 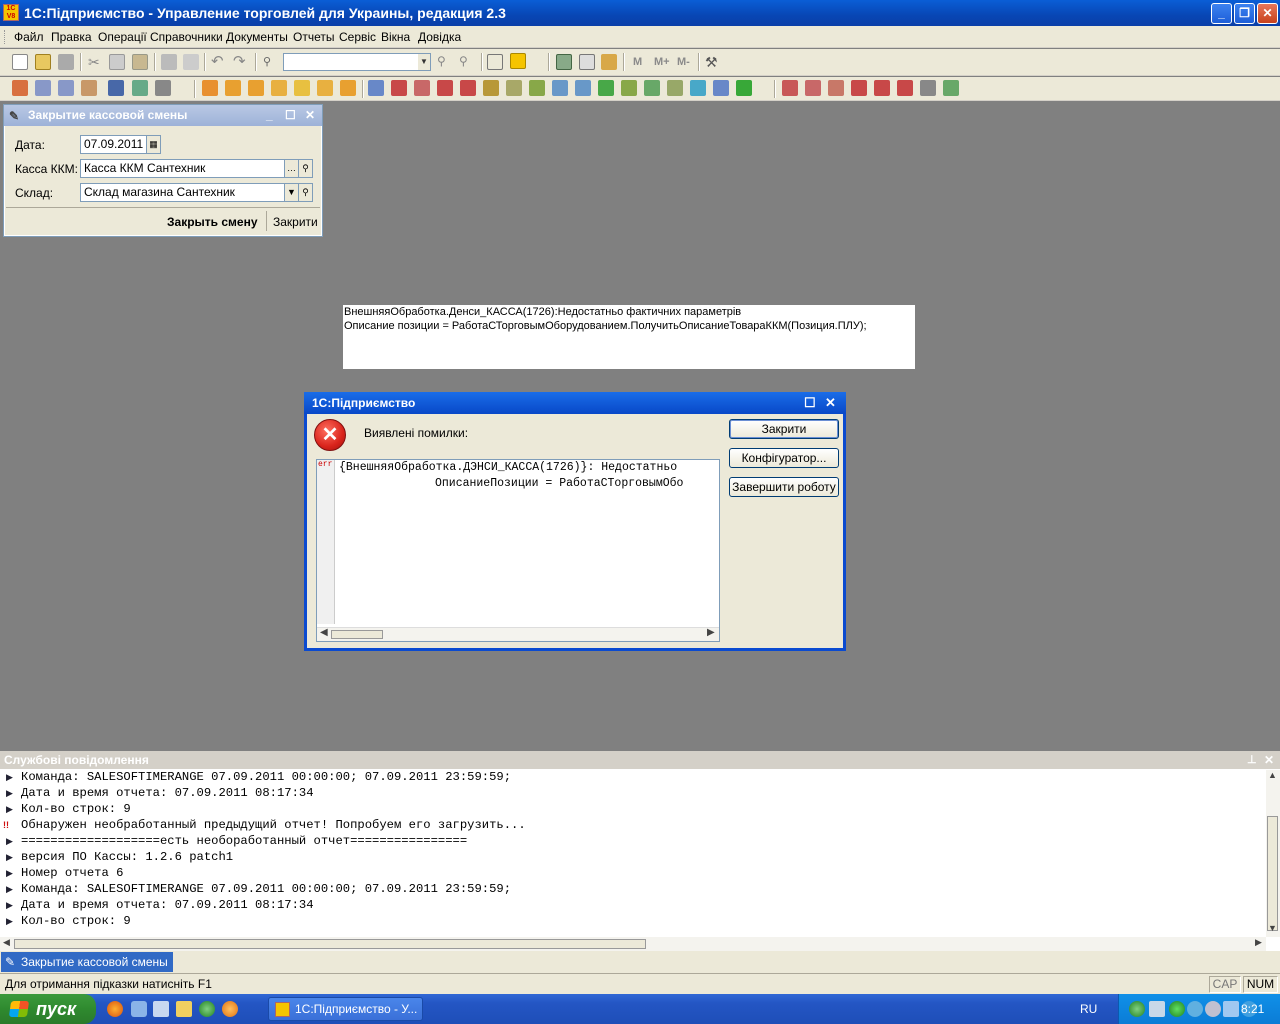 What do you see at coordinates (357, 634) in the screenshot?
I see `scroll-thumb` at bounding box center [357, 634].